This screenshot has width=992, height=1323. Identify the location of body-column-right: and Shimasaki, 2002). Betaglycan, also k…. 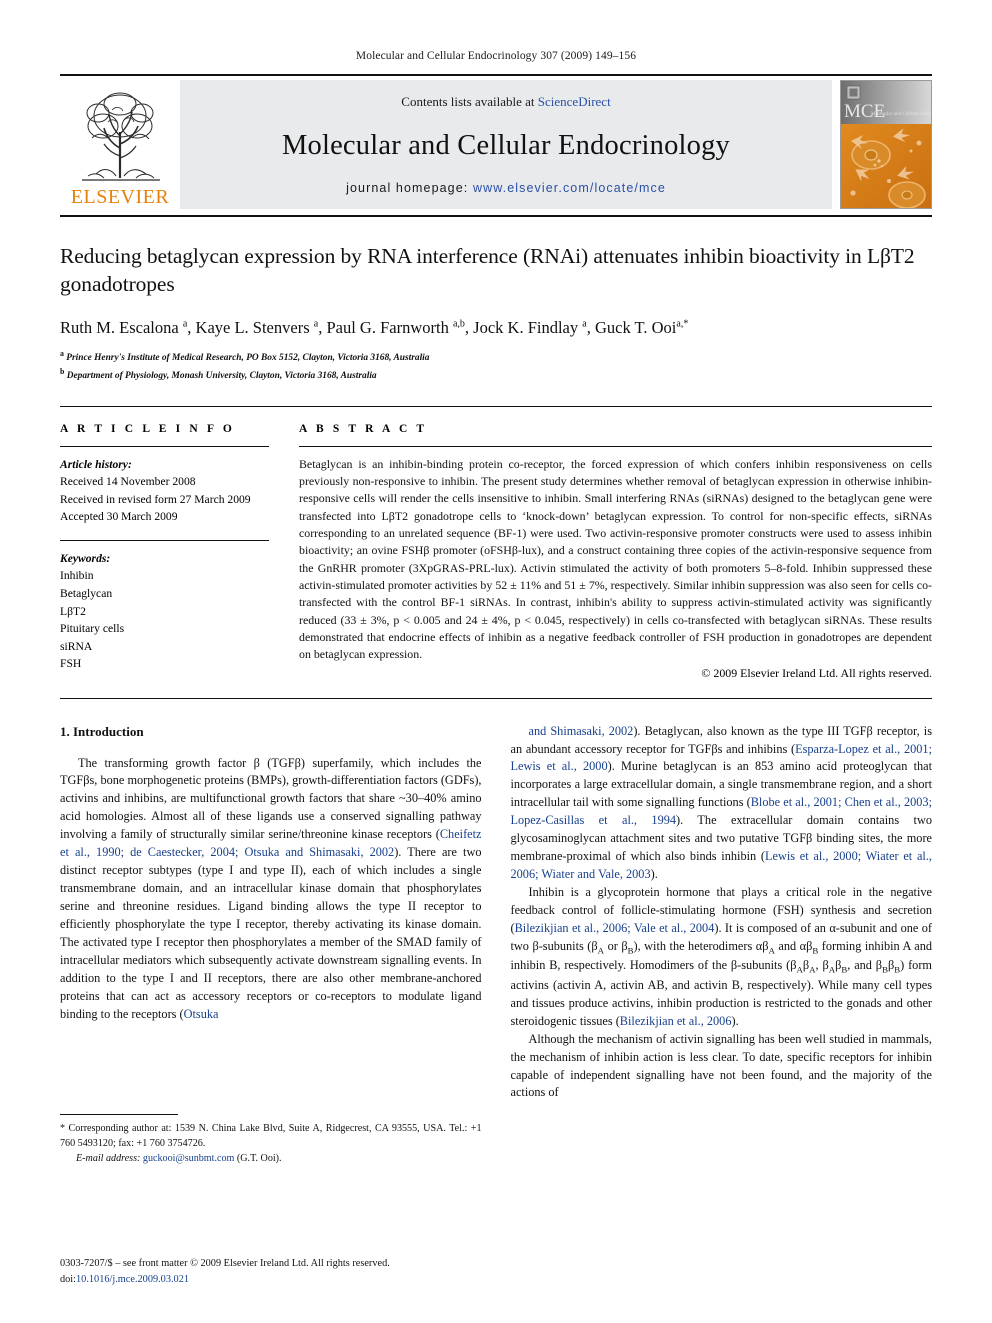
(722, 944).